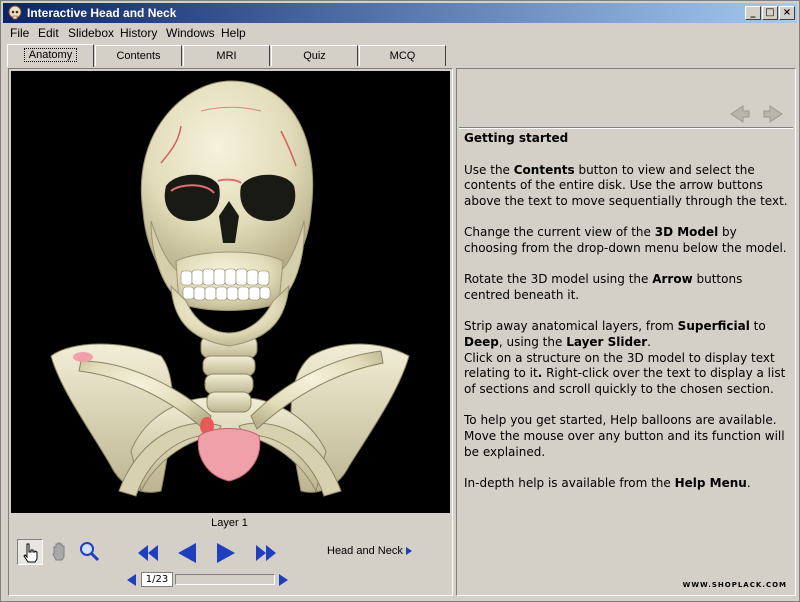  Describe the element at coordinates (138, 33) in the screenshot. I see `menu-history: History` at that location.